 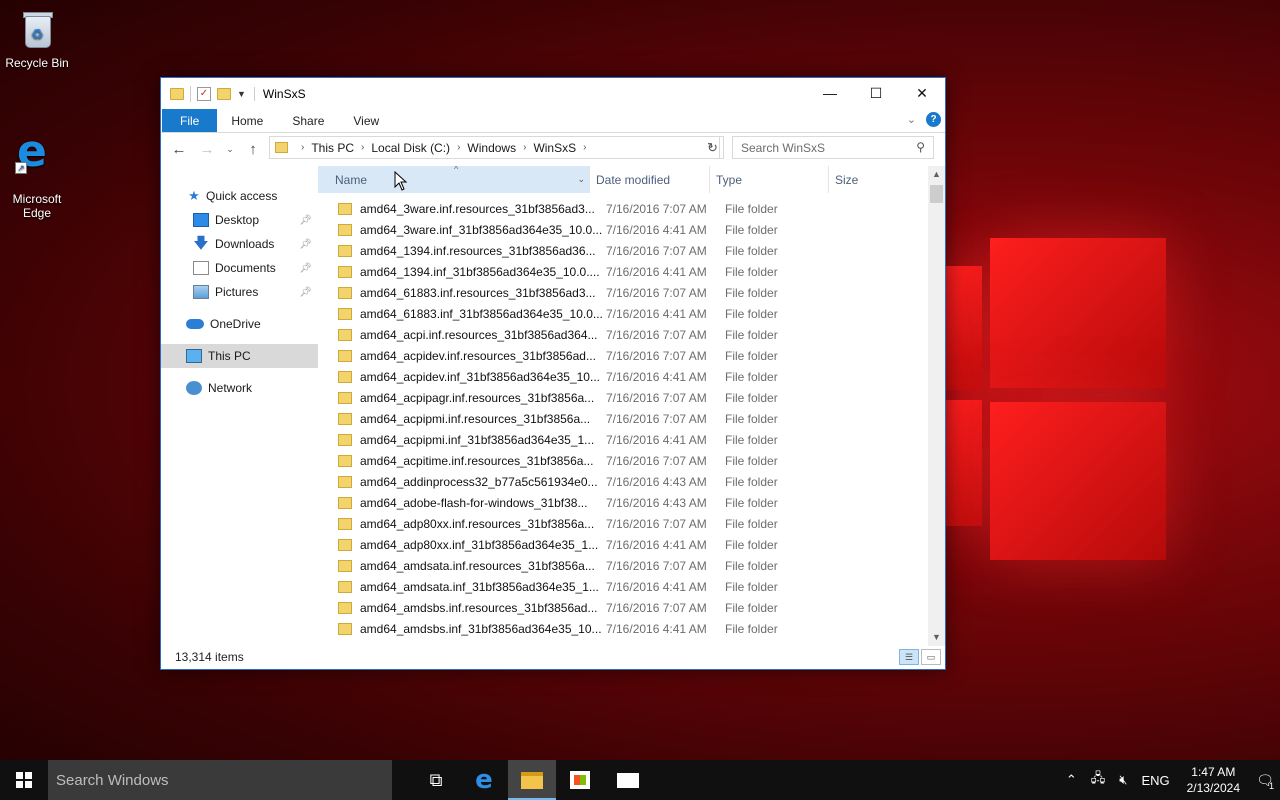 What do you see at coordinates (332, 148) in the screenshot?
I see `breadcrumb-this-pc: This PC` at bounding box center [332, 148].